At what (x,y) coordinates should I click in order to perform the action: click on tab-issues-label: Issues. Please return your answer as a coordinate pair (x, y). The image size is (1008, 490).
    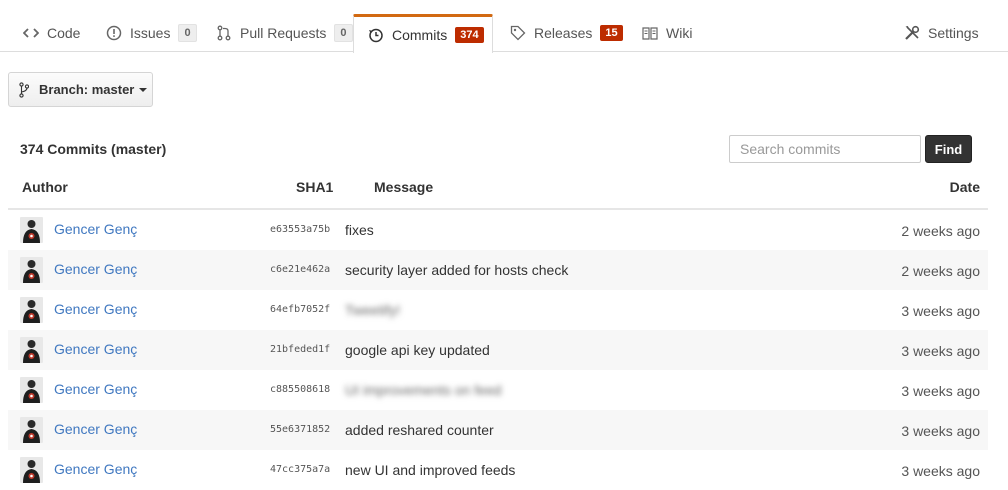
    Looking at the image, I should click on (150, 33).